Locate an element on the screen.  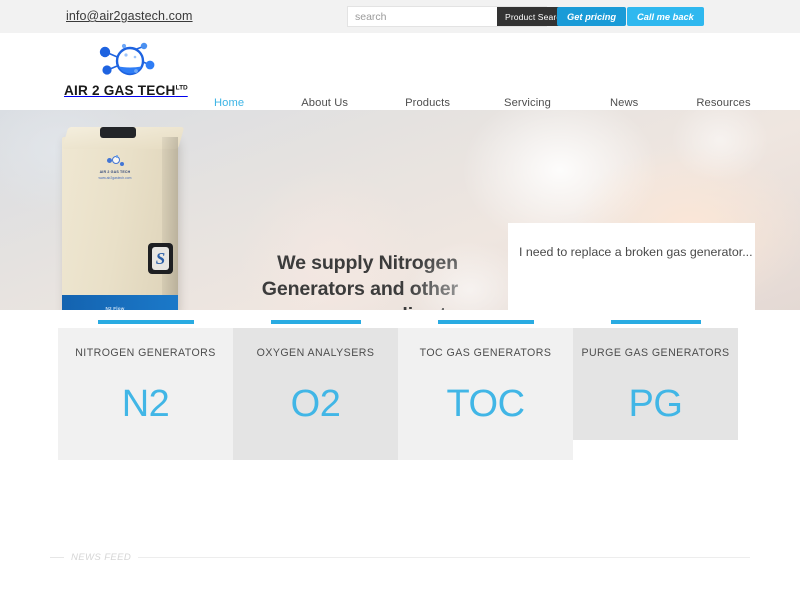
search-box: Product Search is located at coordinates (460, 16).